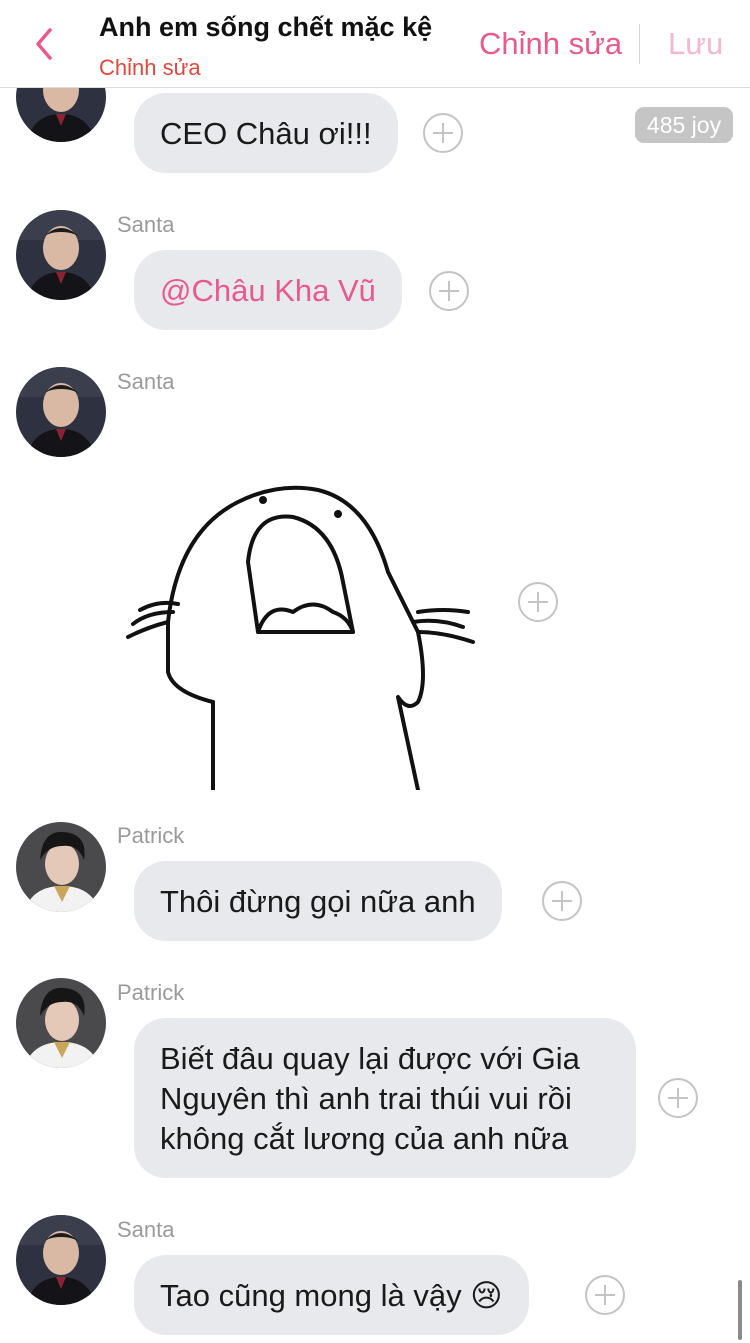  Describe the element at coordinates (150, 68) in the screenshot. I see `chat-subtitle: Chỉnh sửa` at that location.